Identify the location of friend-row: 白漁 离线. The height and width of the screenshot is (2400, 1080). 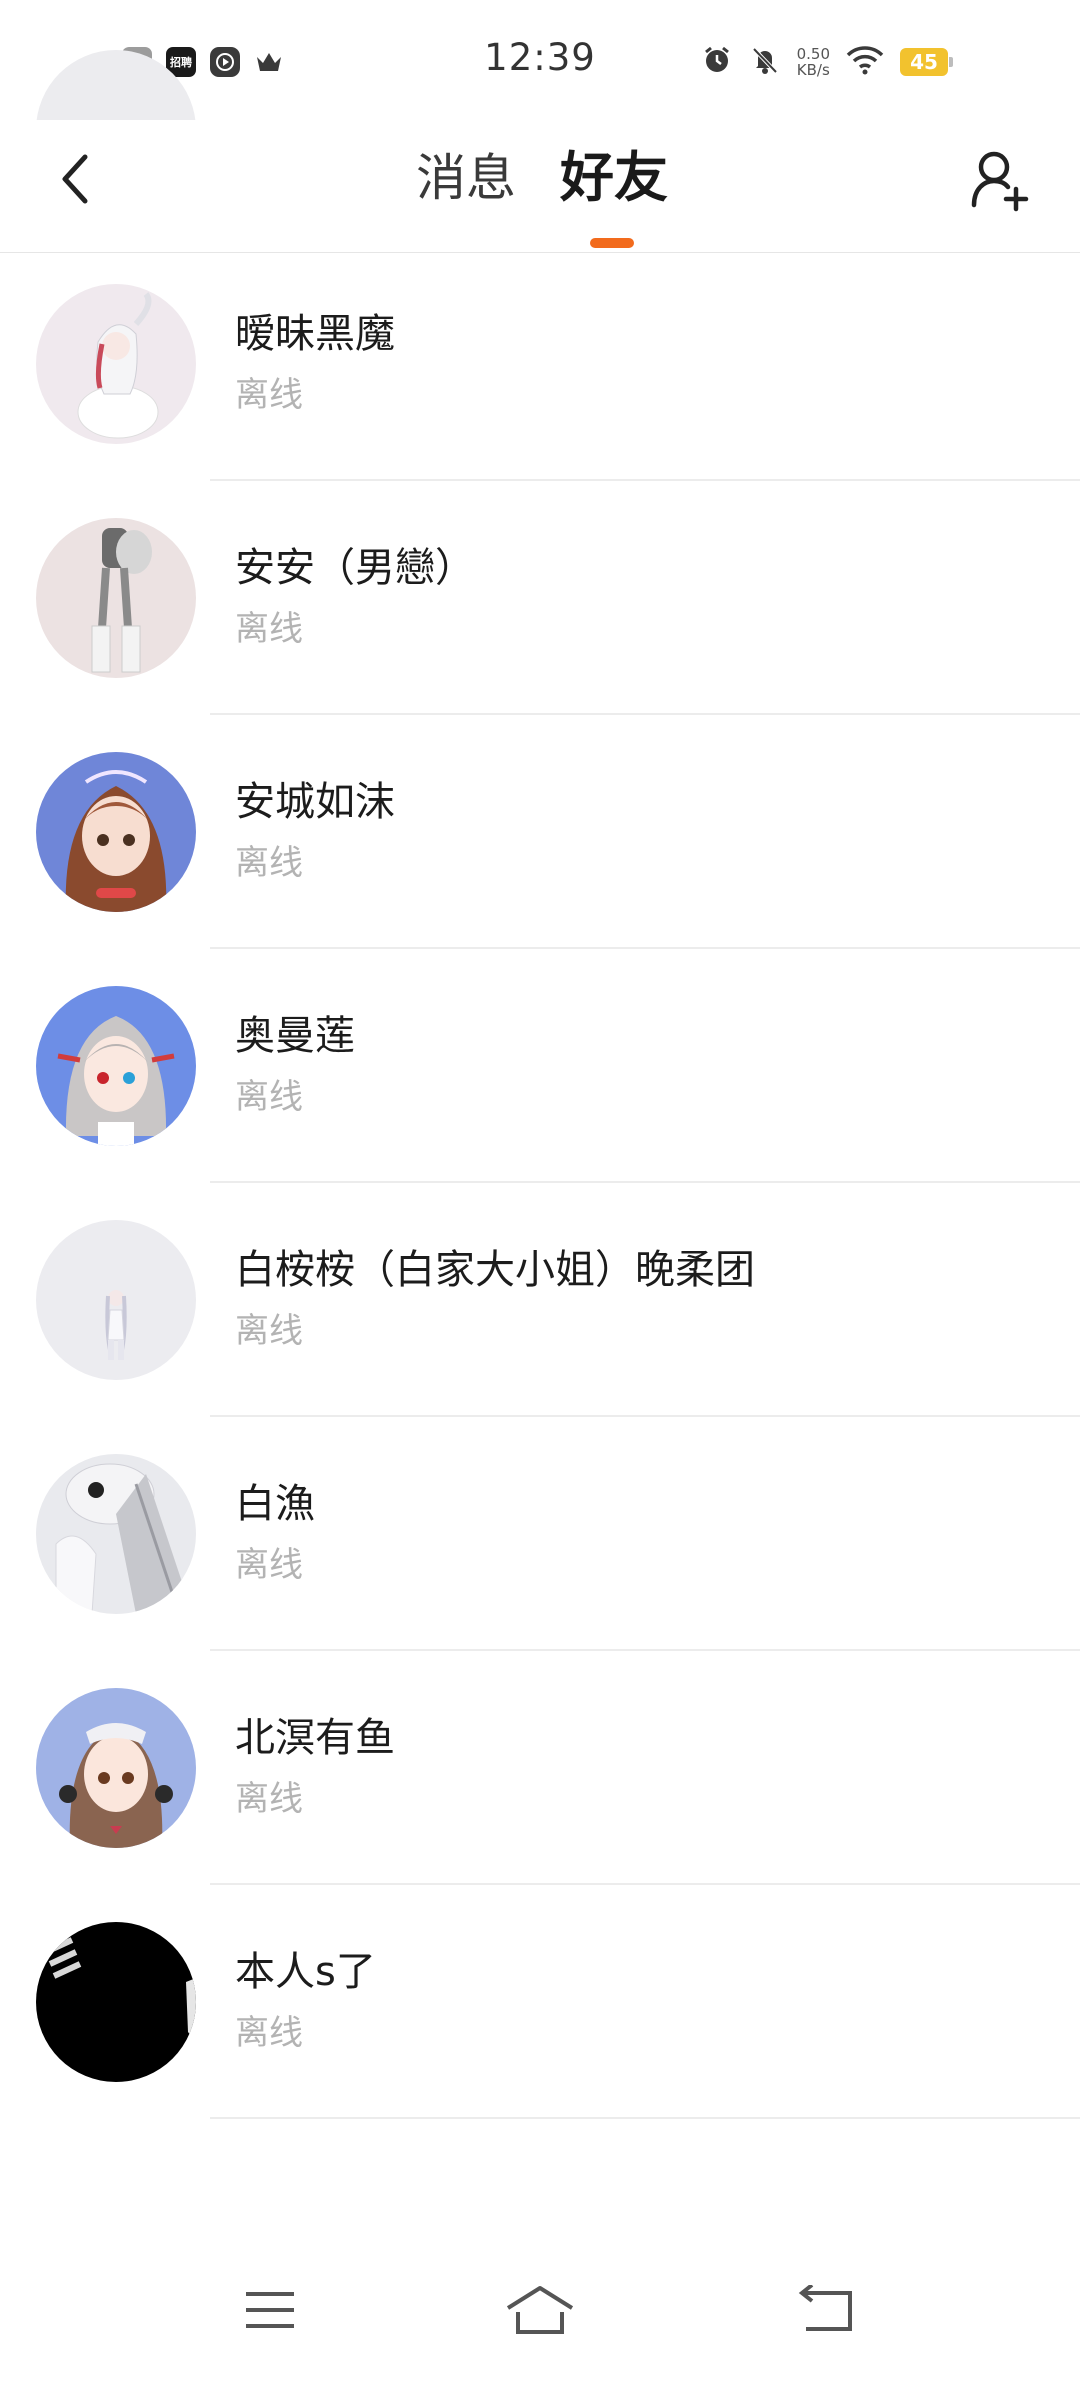
(540, 1534).